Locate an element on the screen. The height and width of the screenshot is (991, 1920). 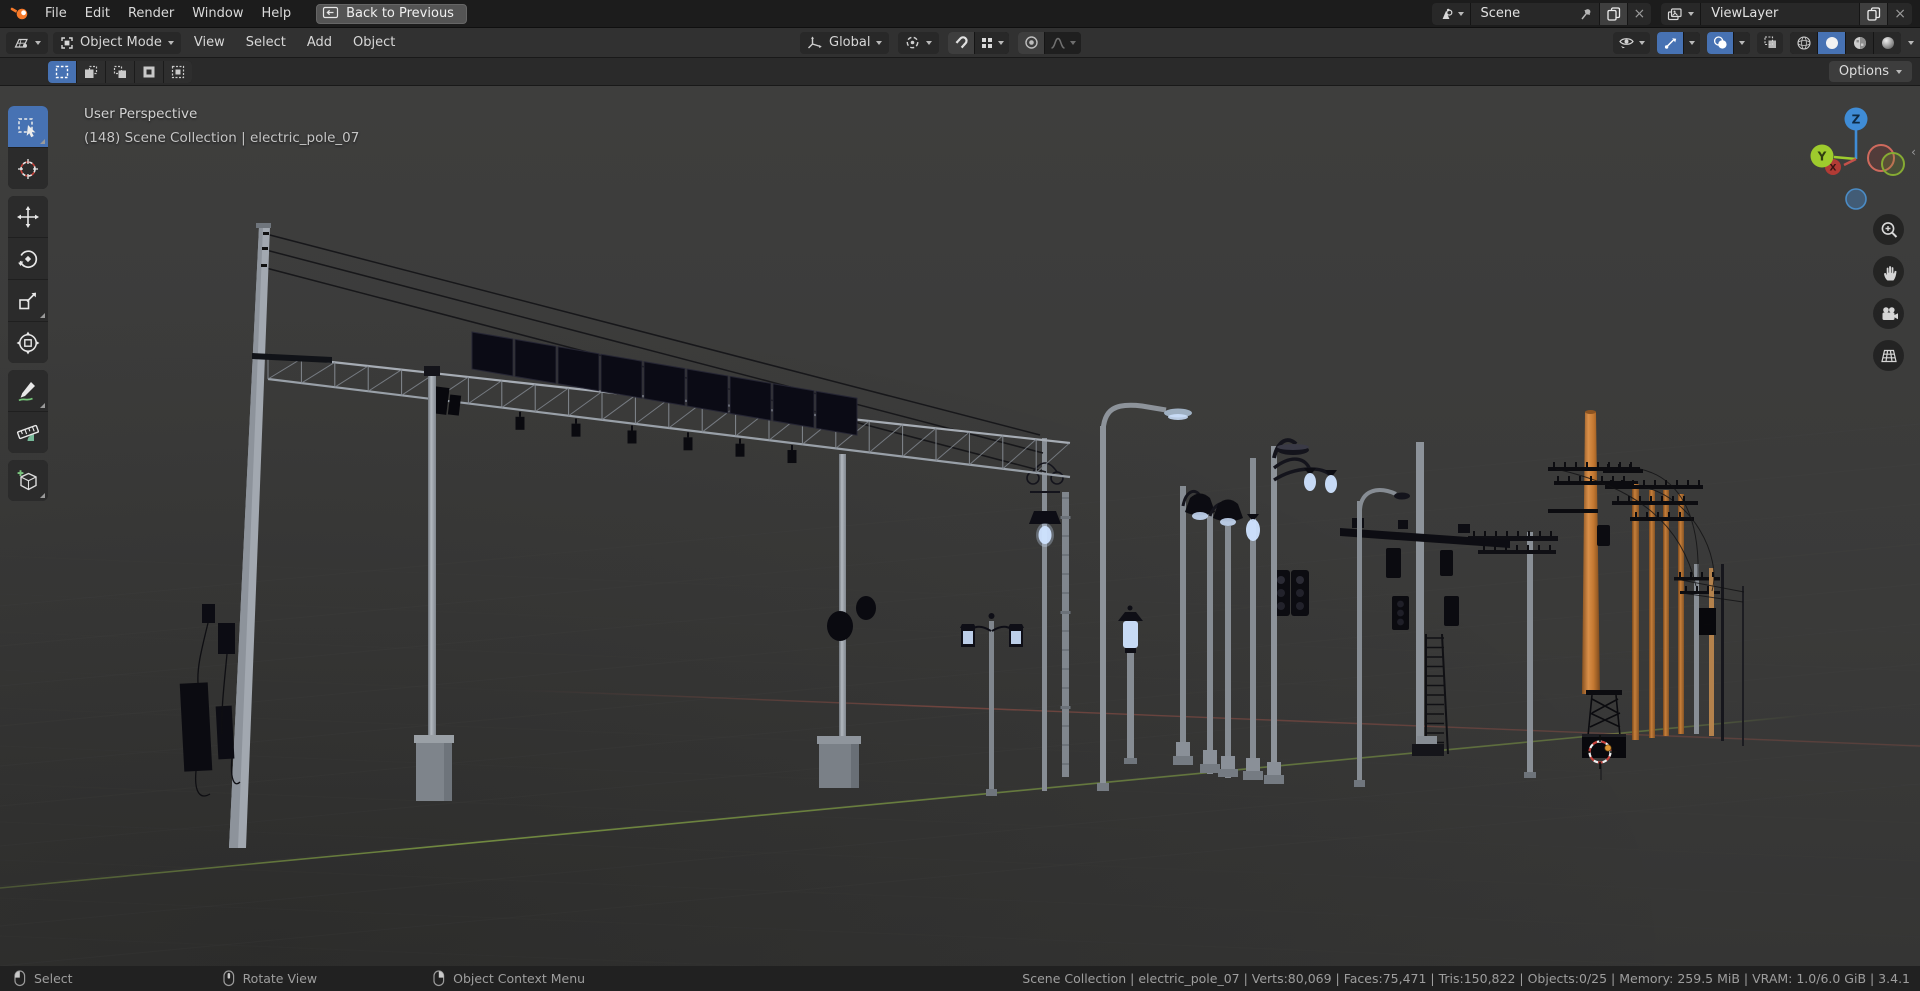
scene-browse-button is located at coordinates (1450, 13).